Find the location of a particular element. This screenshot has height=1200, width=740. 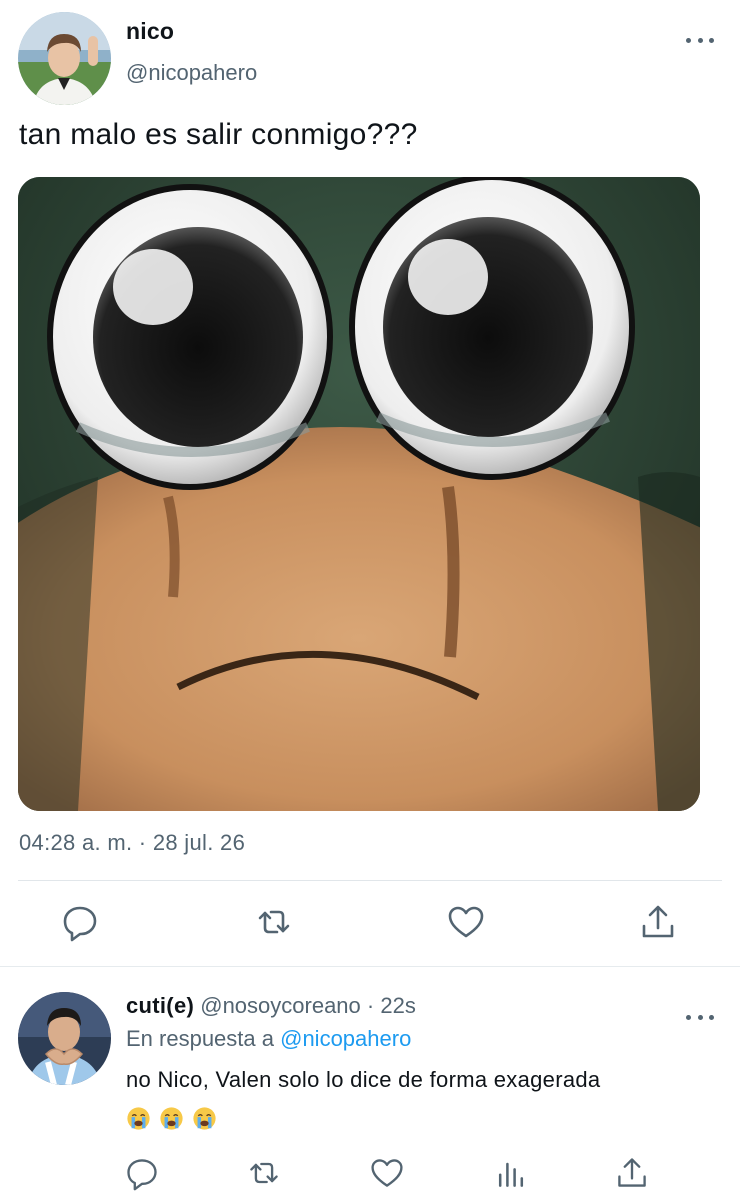

views-icon is located at coordinates (511, 1173).